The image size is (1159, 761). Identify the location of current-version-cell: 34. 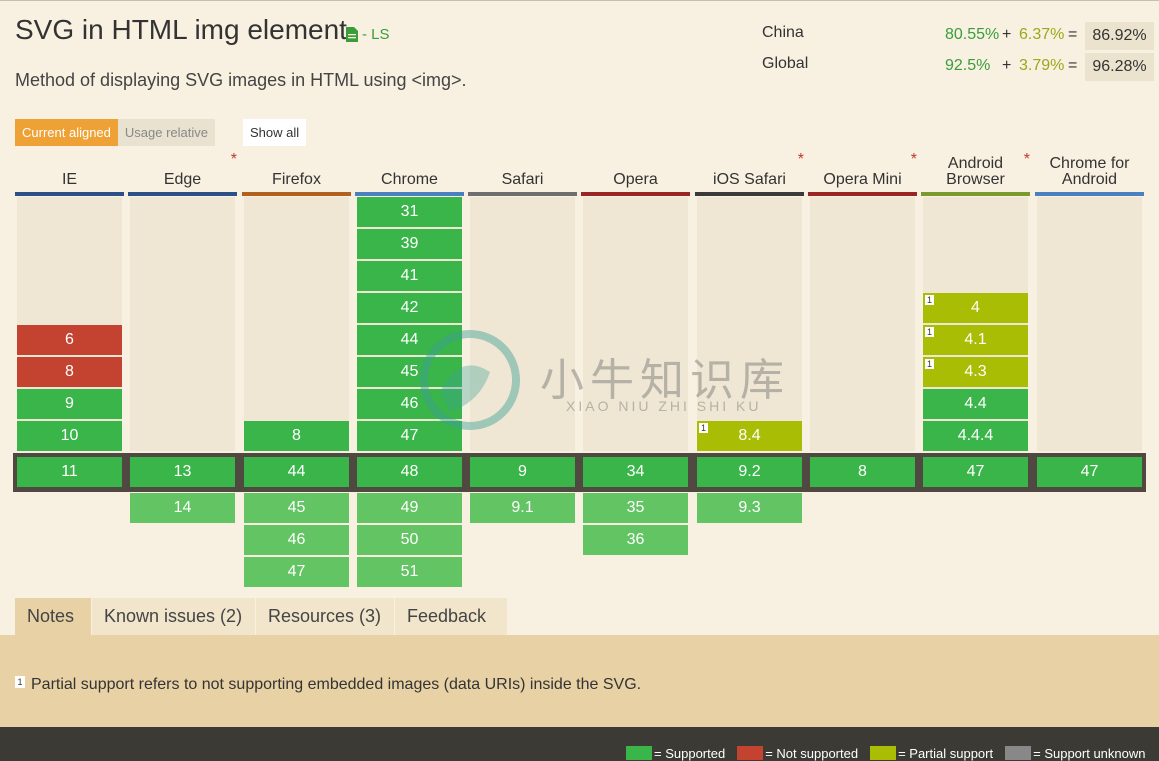
(635, 472).